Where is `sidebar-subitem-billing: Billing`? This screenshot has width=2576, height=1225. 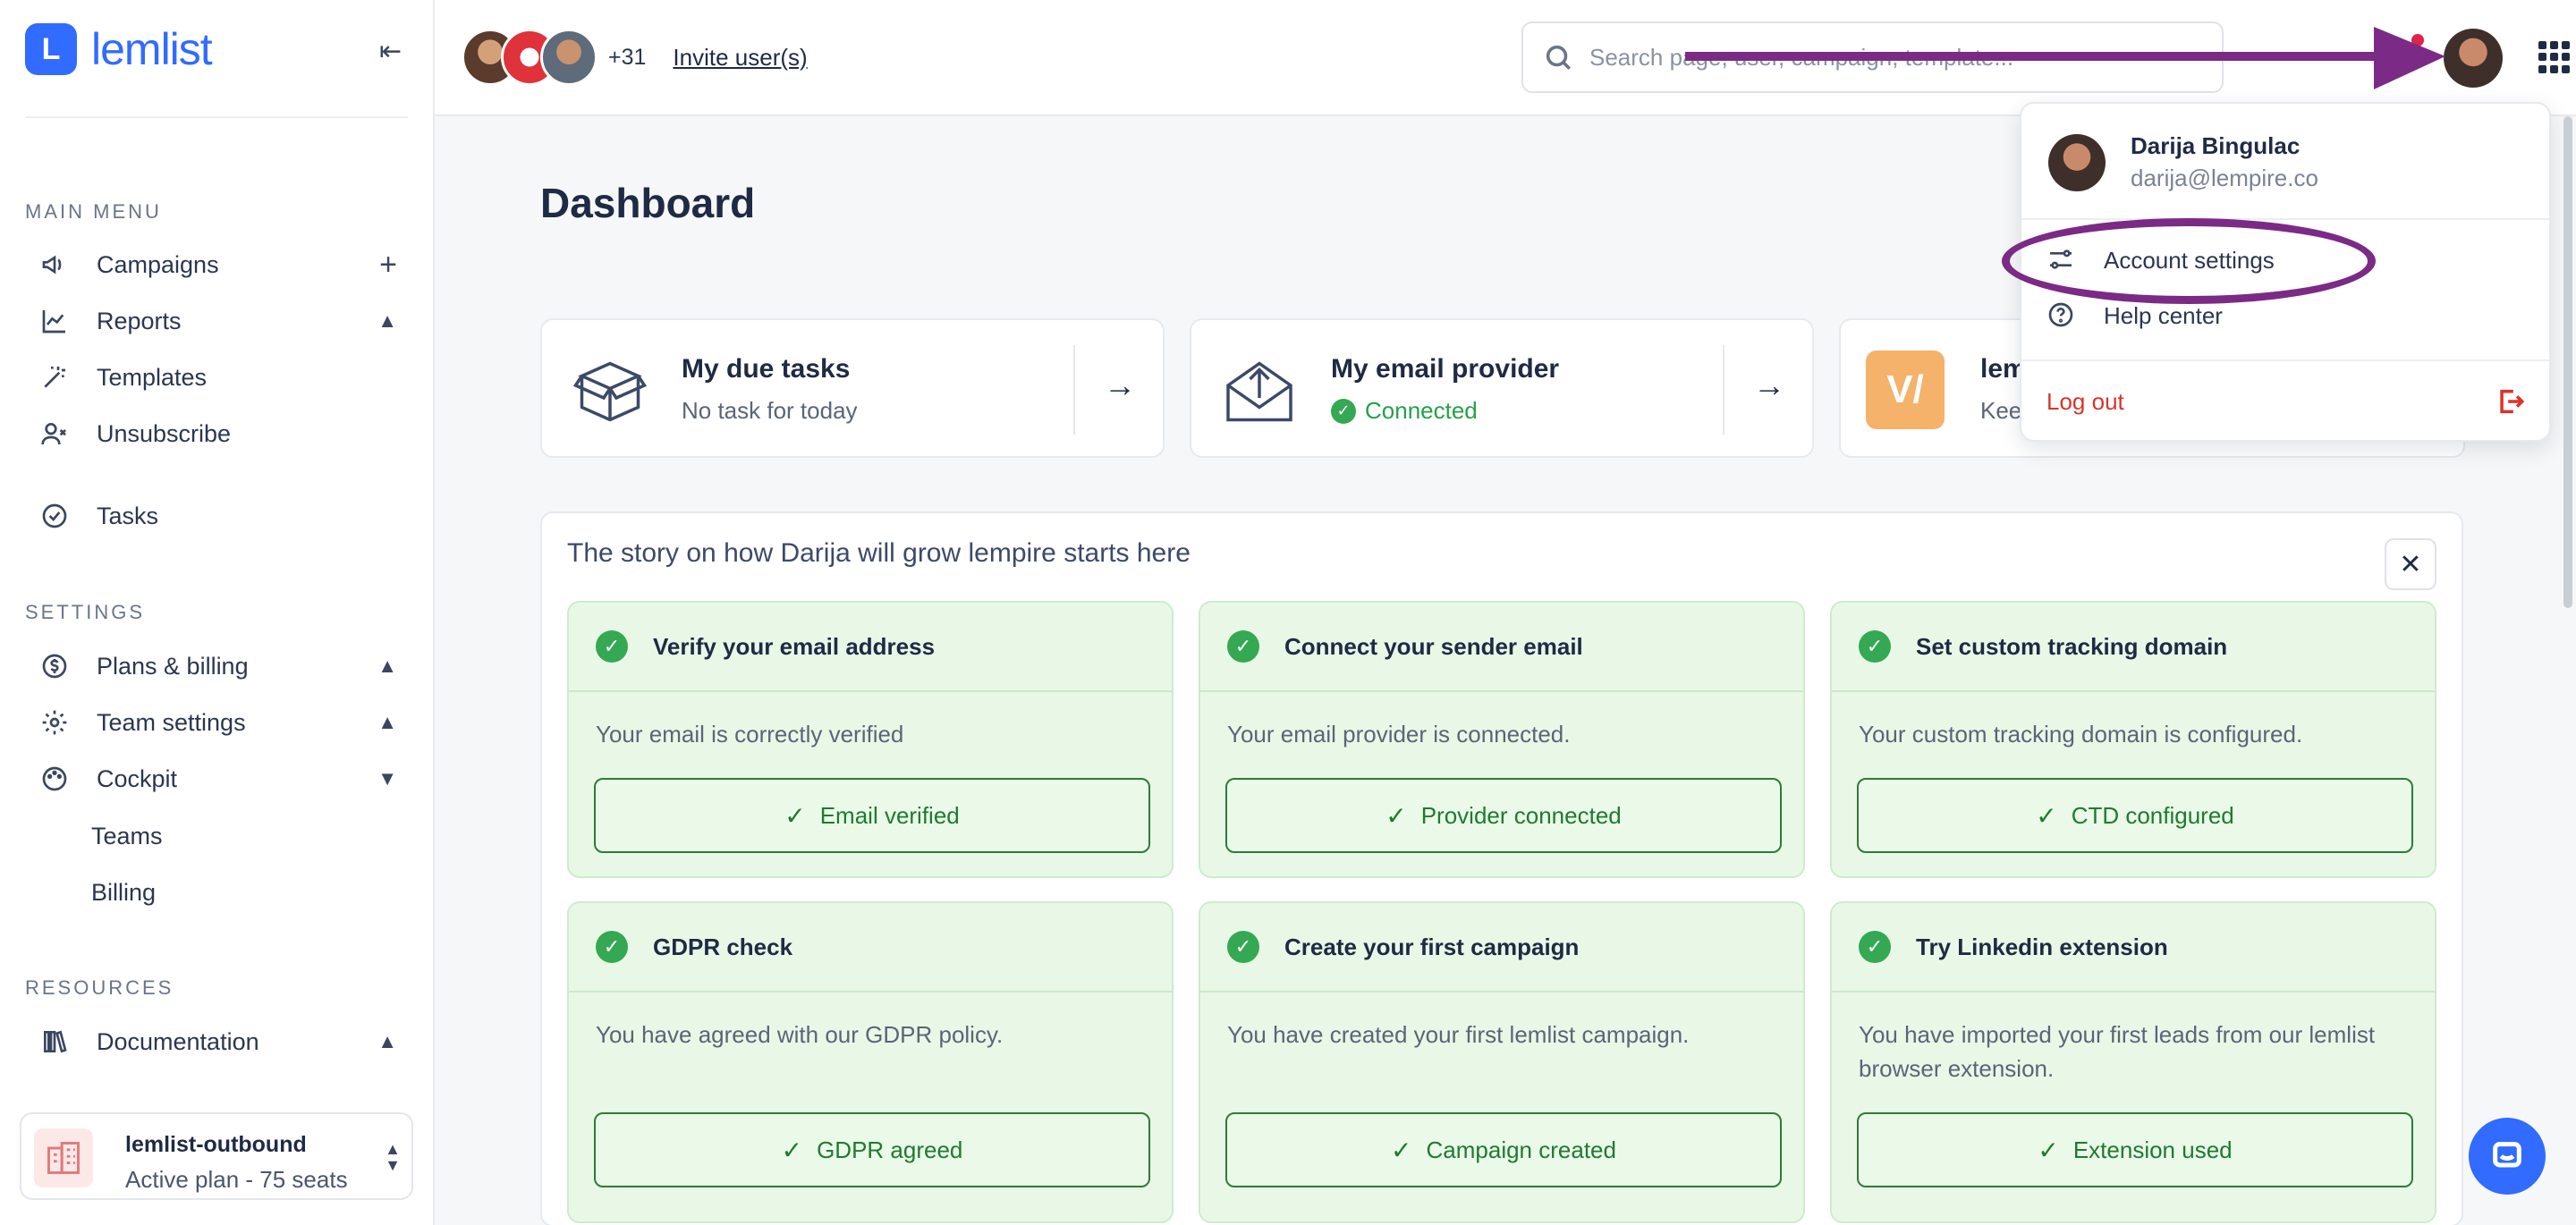
sidebar-subitem-billing: Billing is located at coordinates (123, 893).